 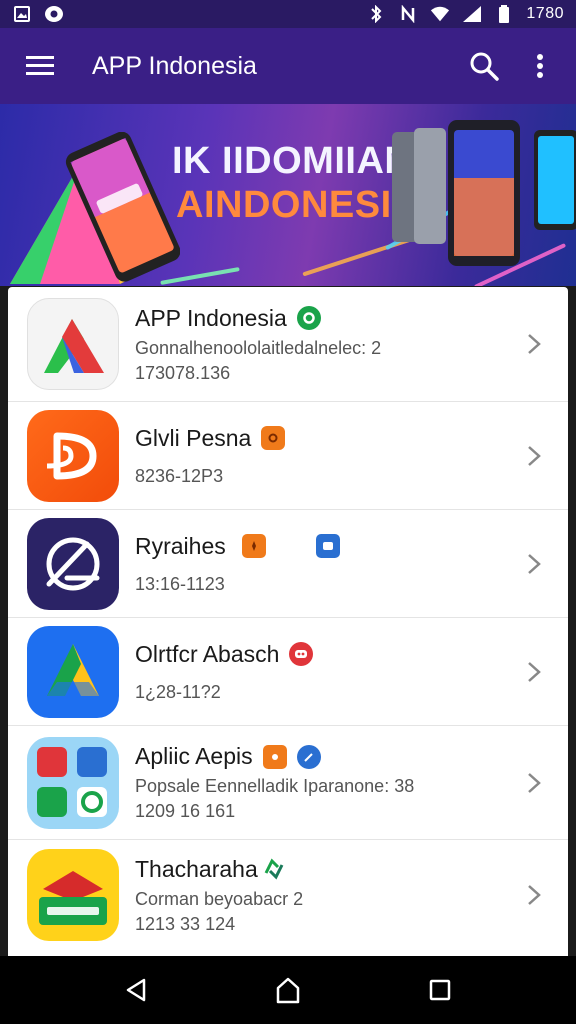 I want to click on more-vert-icon, so click(x=540, y=66).